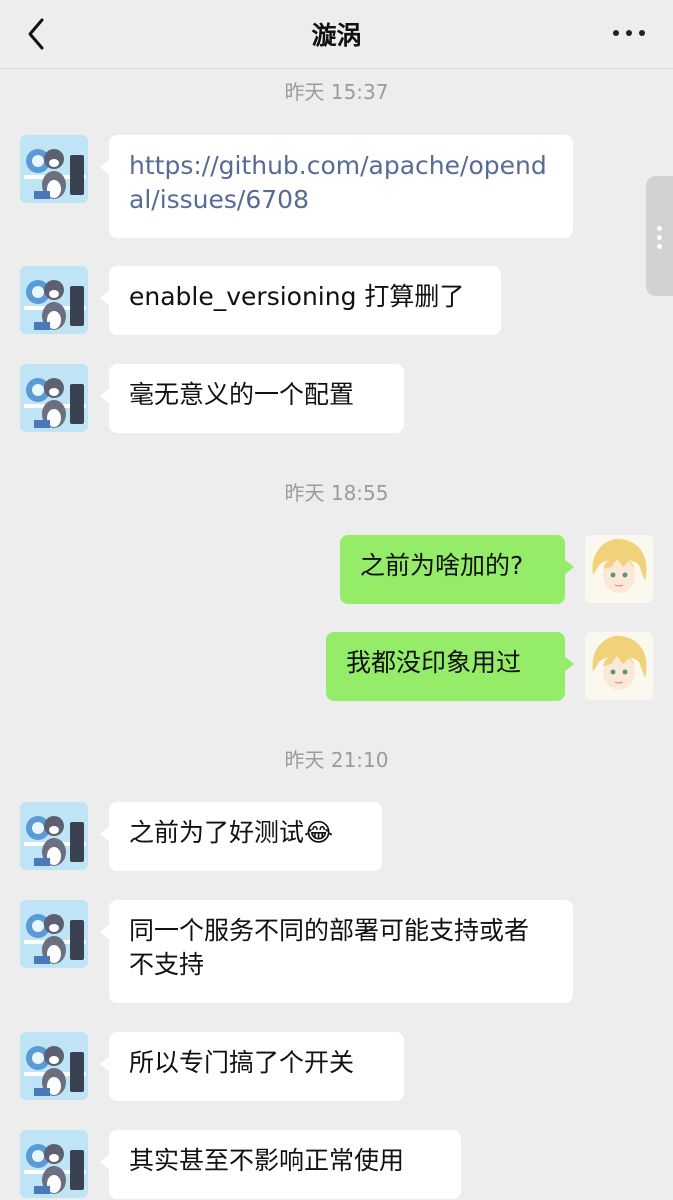 The width and height of the screenshot is (673, 1200). Describe the element at coordinates (336, 760) in the screenshot. I see `timestamp: 昨天 21:10` at that location.